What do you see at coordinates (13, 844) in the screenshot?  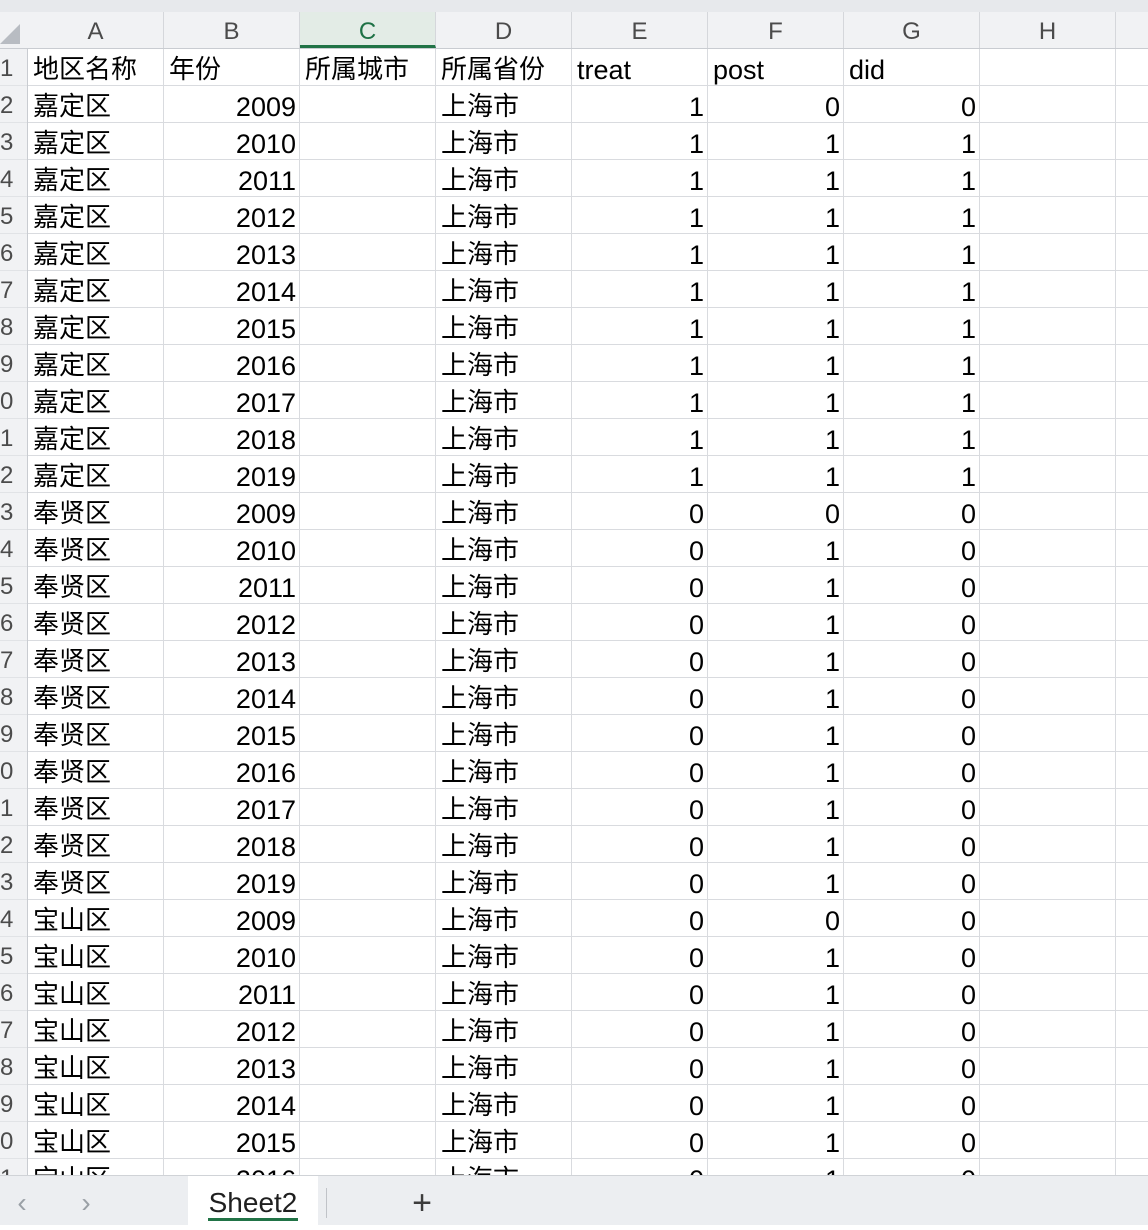 I see `row-header: 2` at bounding box center [13, 844].